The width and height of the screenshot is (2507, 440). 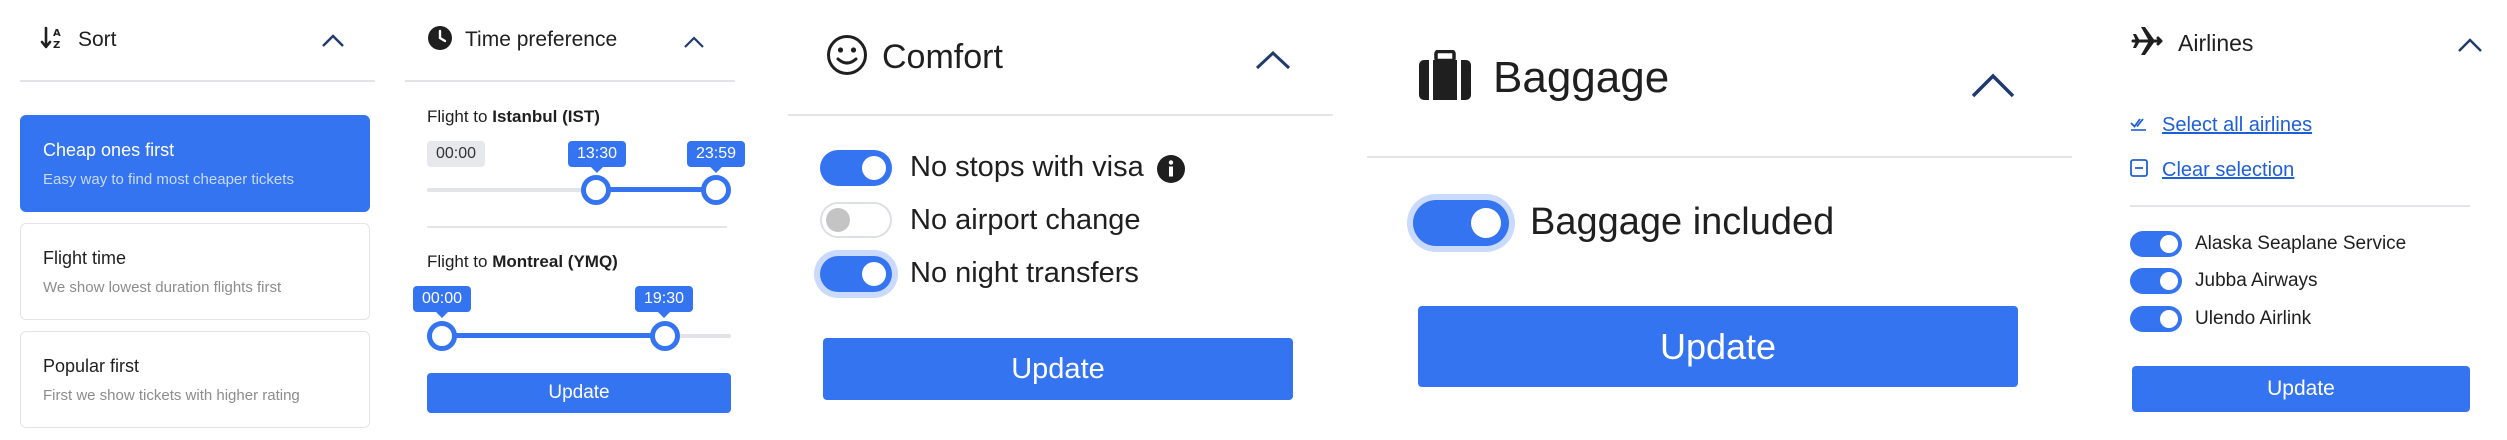 I want to click on toggle-airline-alaska, so click(x=2156, y=244).